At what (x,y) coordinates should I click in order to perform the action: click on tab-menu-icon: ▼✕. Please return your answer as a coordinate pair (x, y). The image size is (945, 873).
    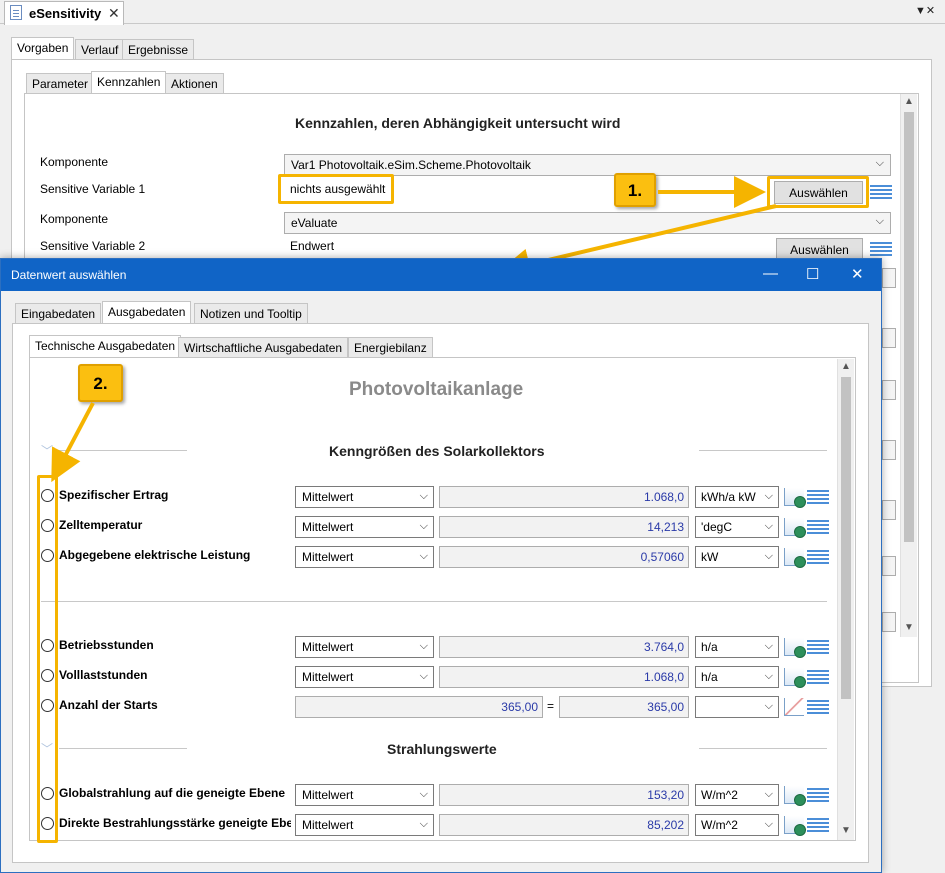
    Looking at the image, I should click on (925, 10).